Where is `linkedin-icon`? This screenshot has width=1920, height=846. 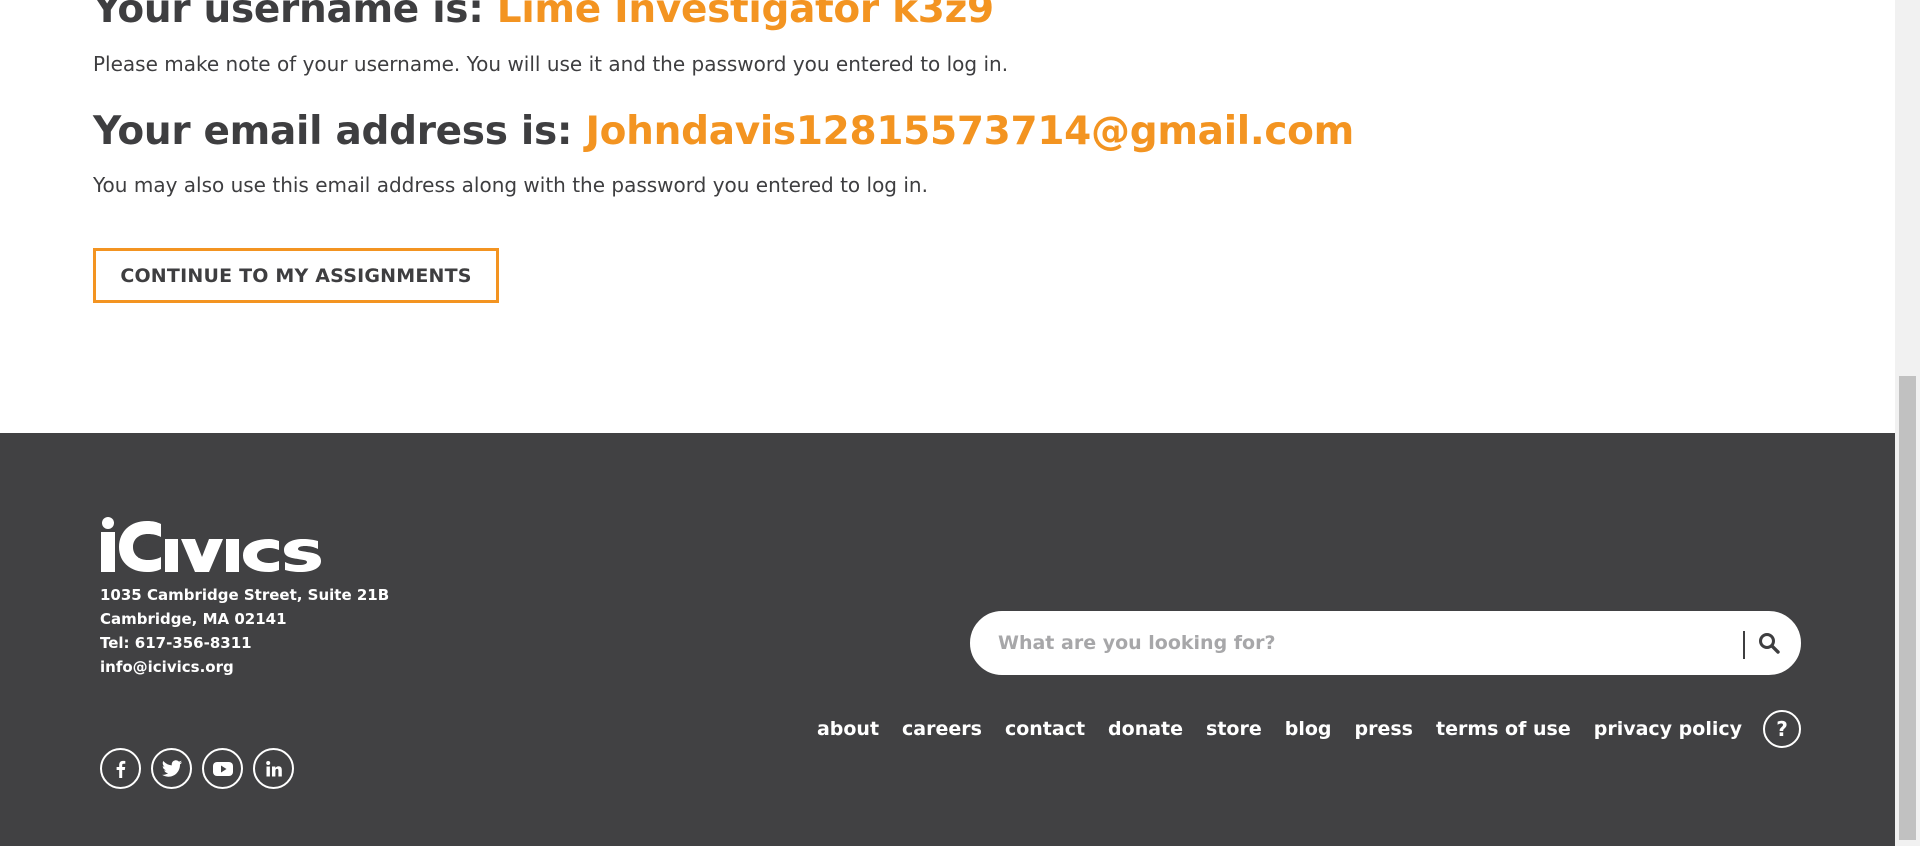 linkedin-icon is located at coordinates (273, 768).